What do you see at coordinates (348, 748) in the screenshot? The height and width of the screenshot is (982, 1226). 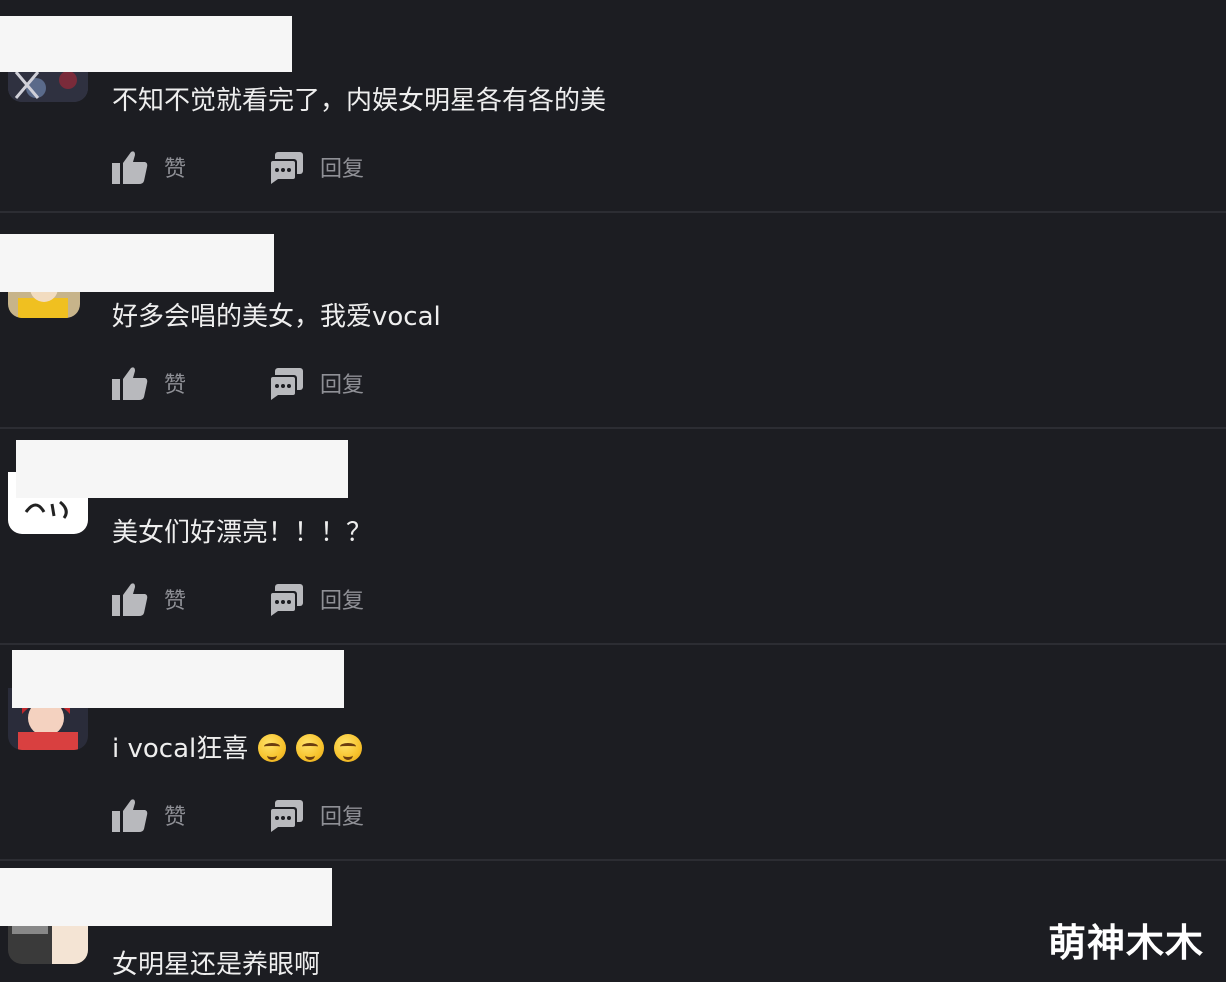 I see `smirking-face-emoji-icon` at bounding box center [348, 748].